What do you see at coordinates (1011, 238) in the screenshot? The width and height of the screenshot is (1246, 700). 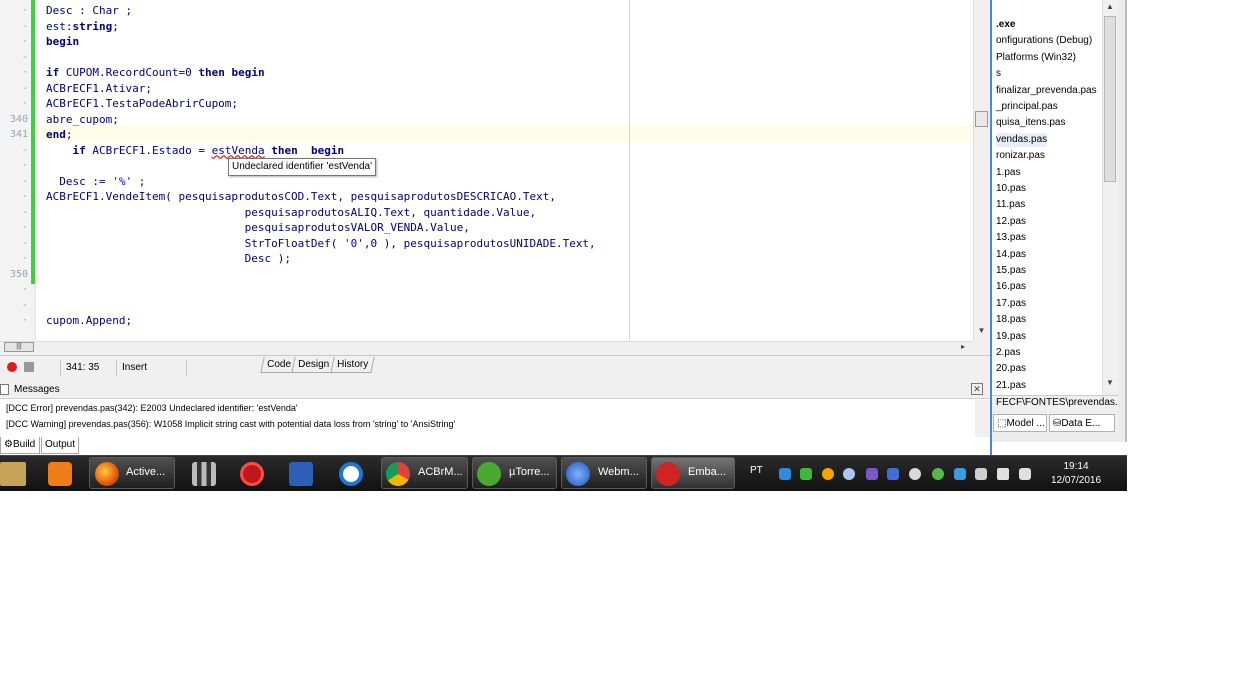 I see `project-tree-item: 13.pas` at bounding box center [1011, 238].